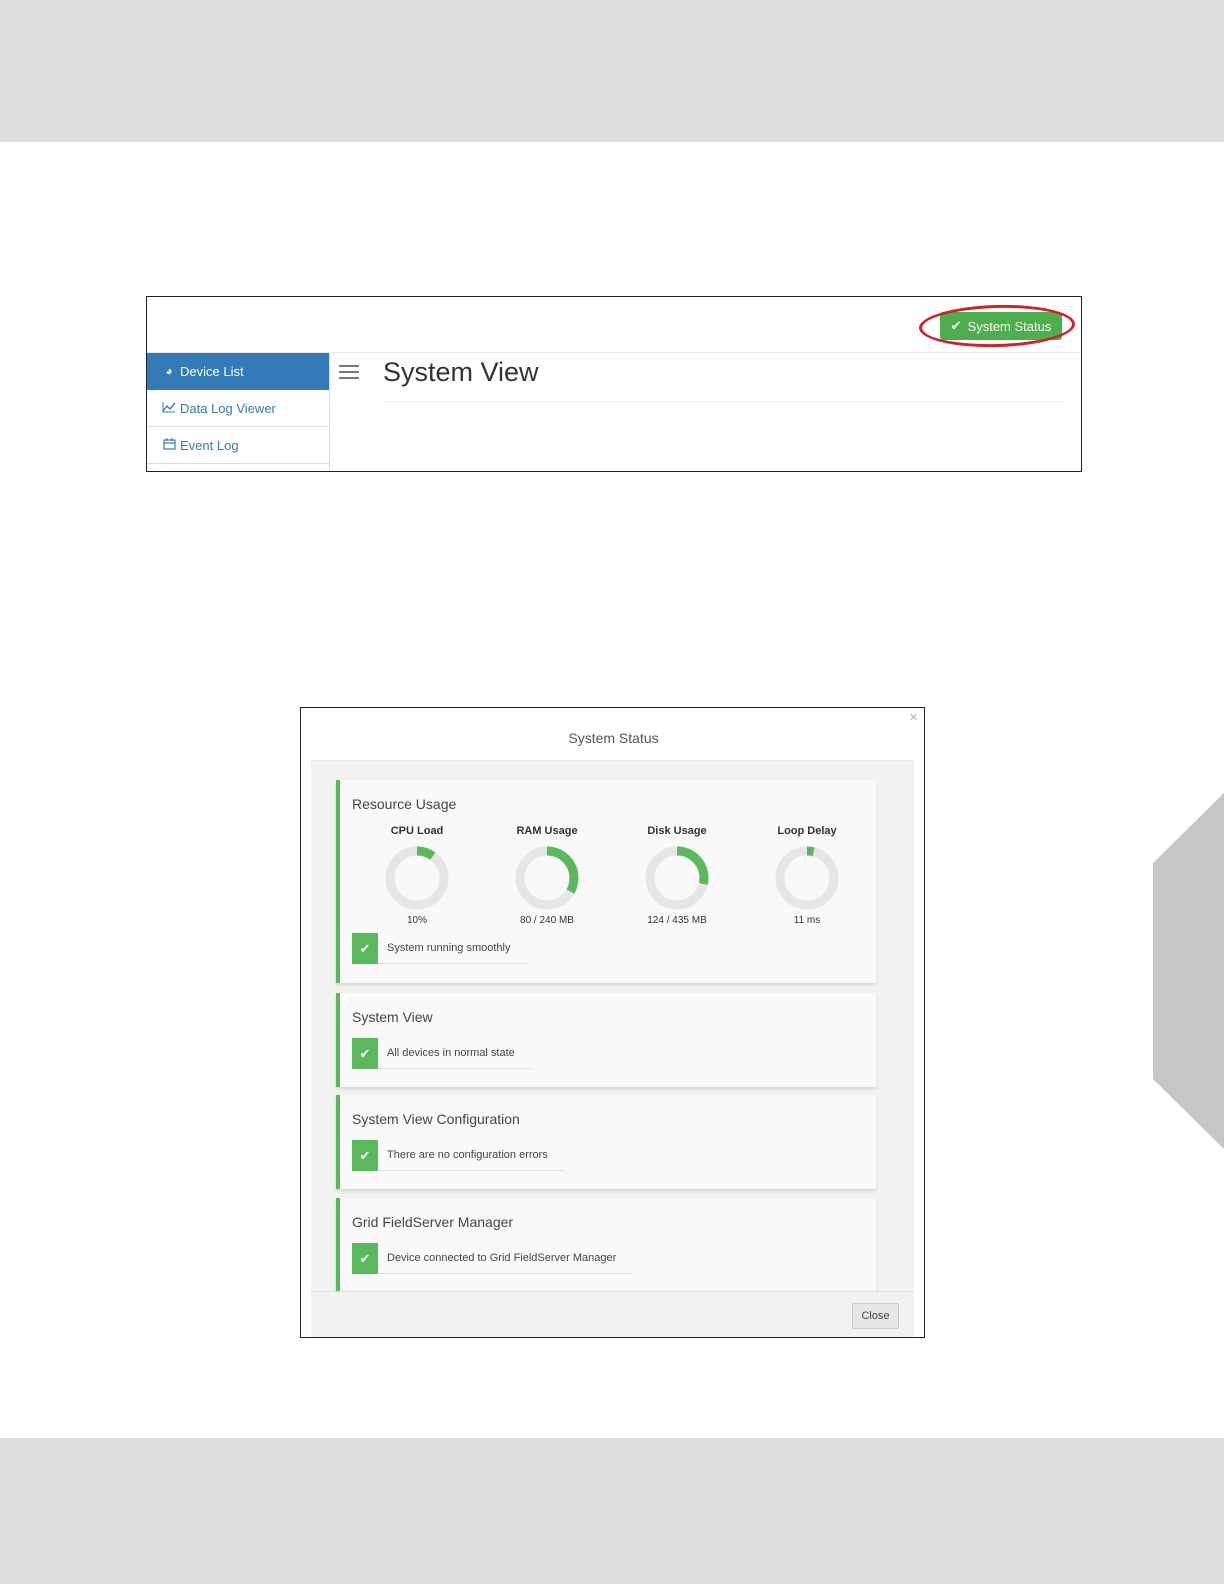 Image resolution: width=1224 pixels, height=1584 pixels. What do you see at coordinates (471, 1155) in the screenshot?
I see `status-text: There are no configuration errors` at bounding box center [471, 1155].